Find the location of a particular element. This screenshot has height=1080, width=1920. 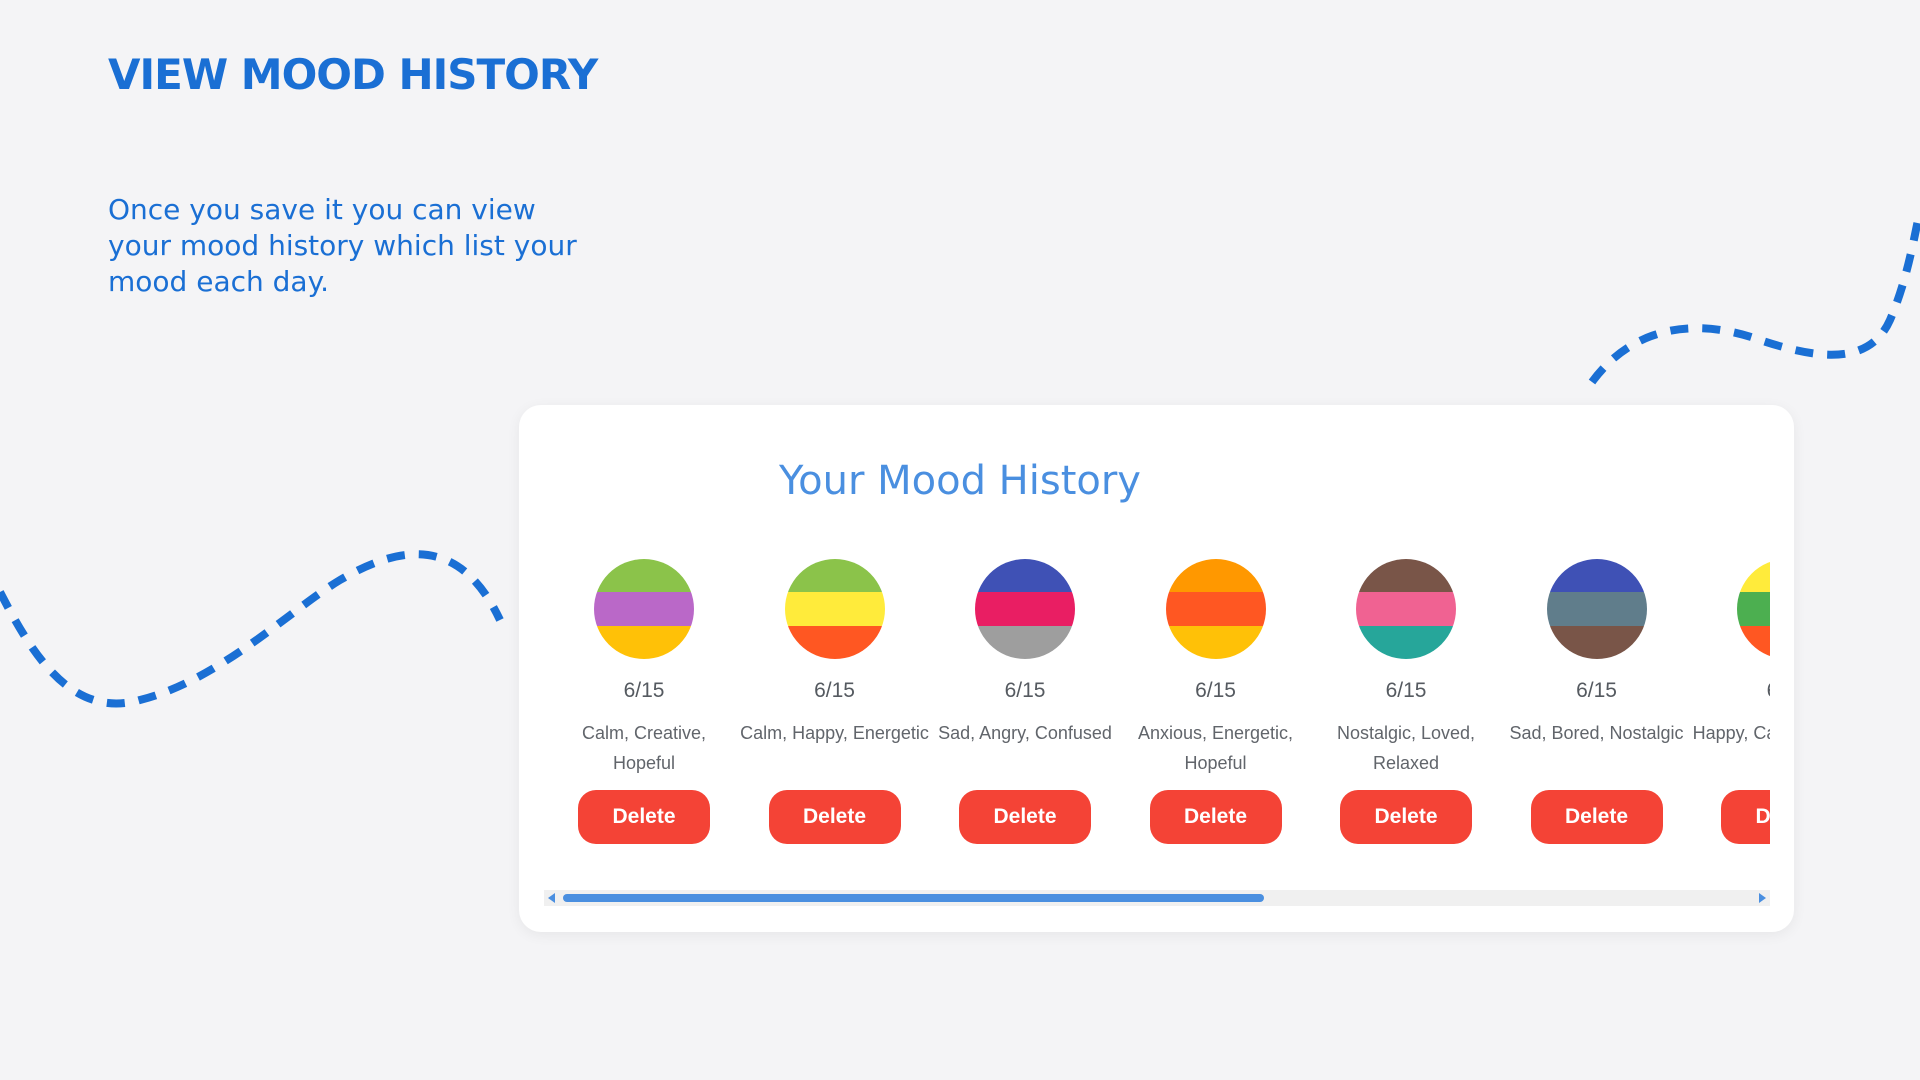

mood-entry: 6/15 Nostalgic, Loved, Relaxed Delete is located at coordinates (1406, 699).